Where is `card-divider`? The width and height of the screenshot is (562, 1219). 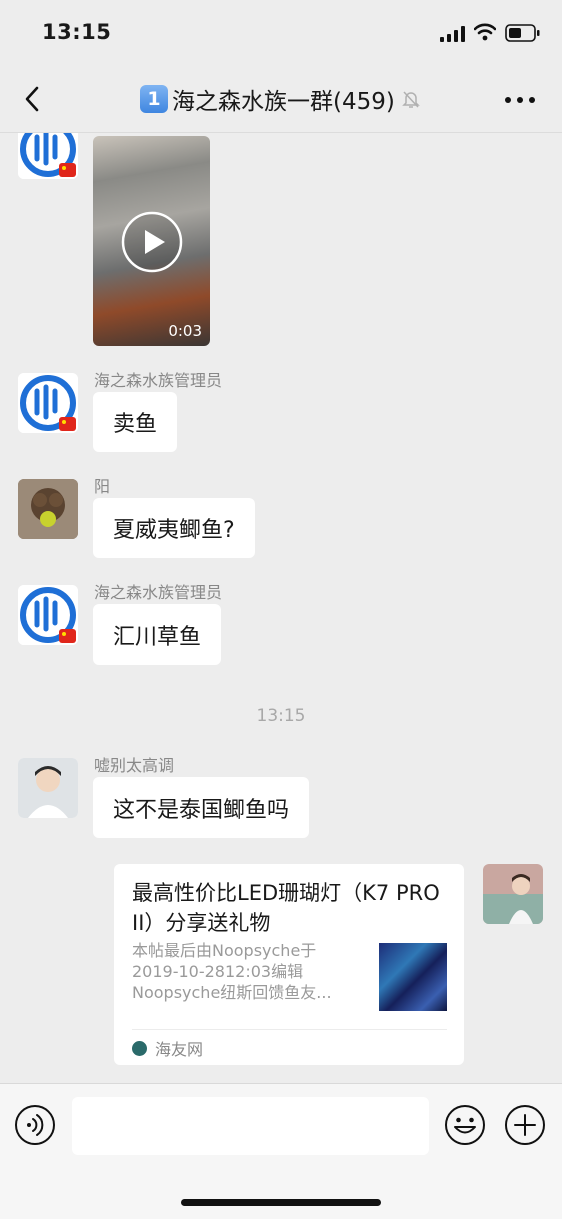 card-divider is located at coordinates (289, 1029).